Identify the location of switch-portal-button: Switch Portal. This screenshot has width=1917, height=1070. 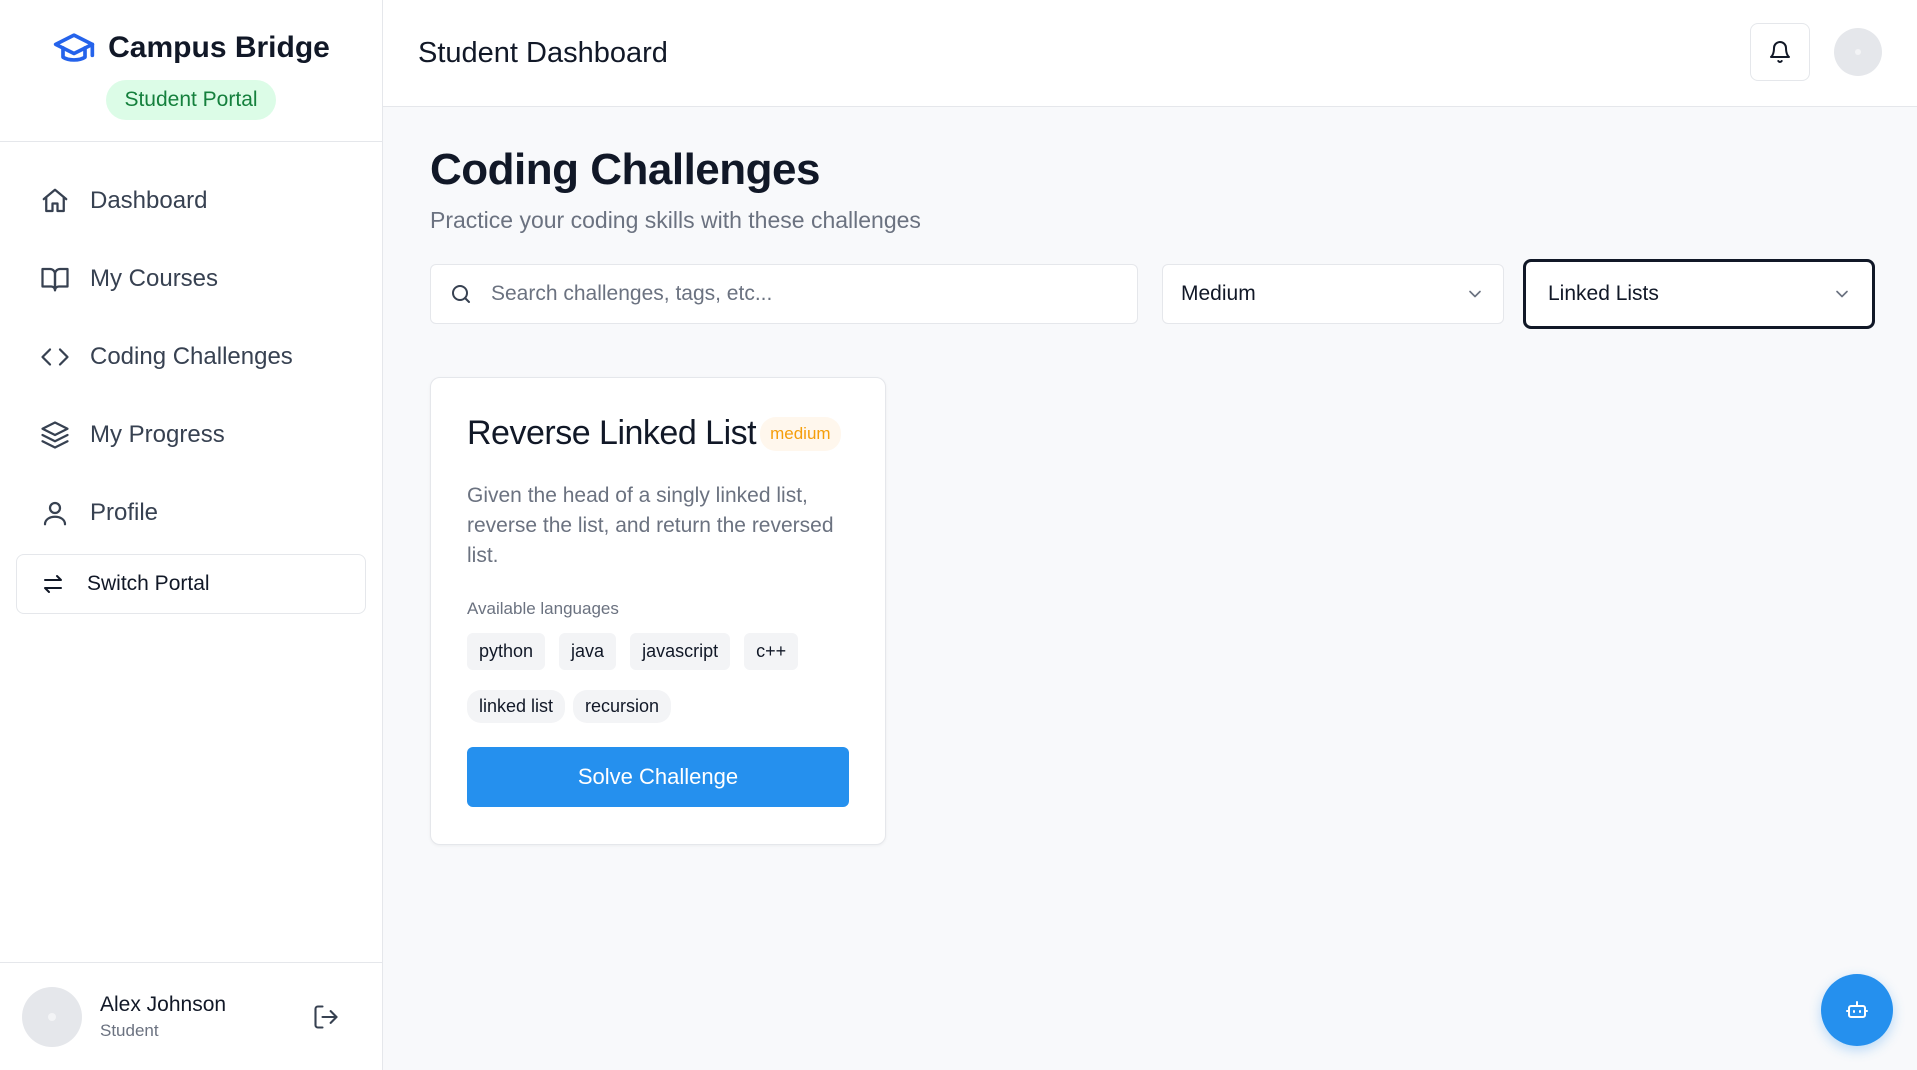
(191, 584).